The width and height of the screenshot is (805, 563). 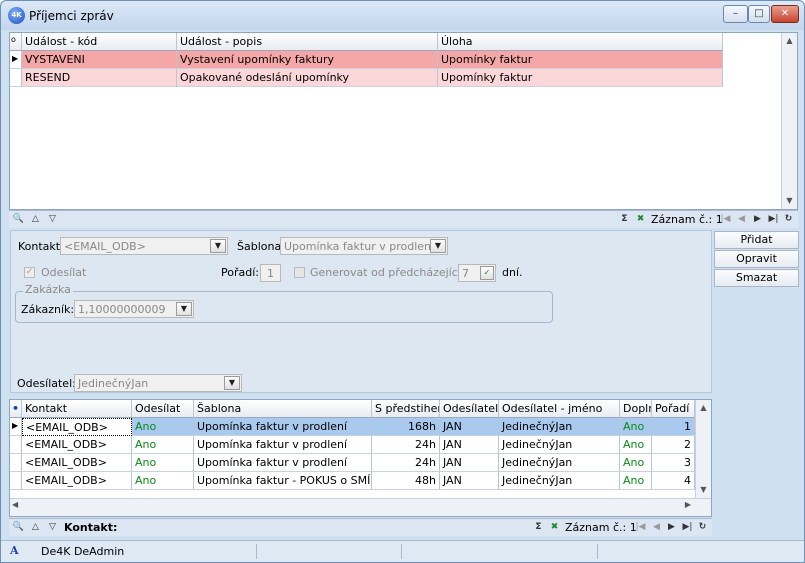 I want to click on maximize-button: □, so click(x=759, y=14).